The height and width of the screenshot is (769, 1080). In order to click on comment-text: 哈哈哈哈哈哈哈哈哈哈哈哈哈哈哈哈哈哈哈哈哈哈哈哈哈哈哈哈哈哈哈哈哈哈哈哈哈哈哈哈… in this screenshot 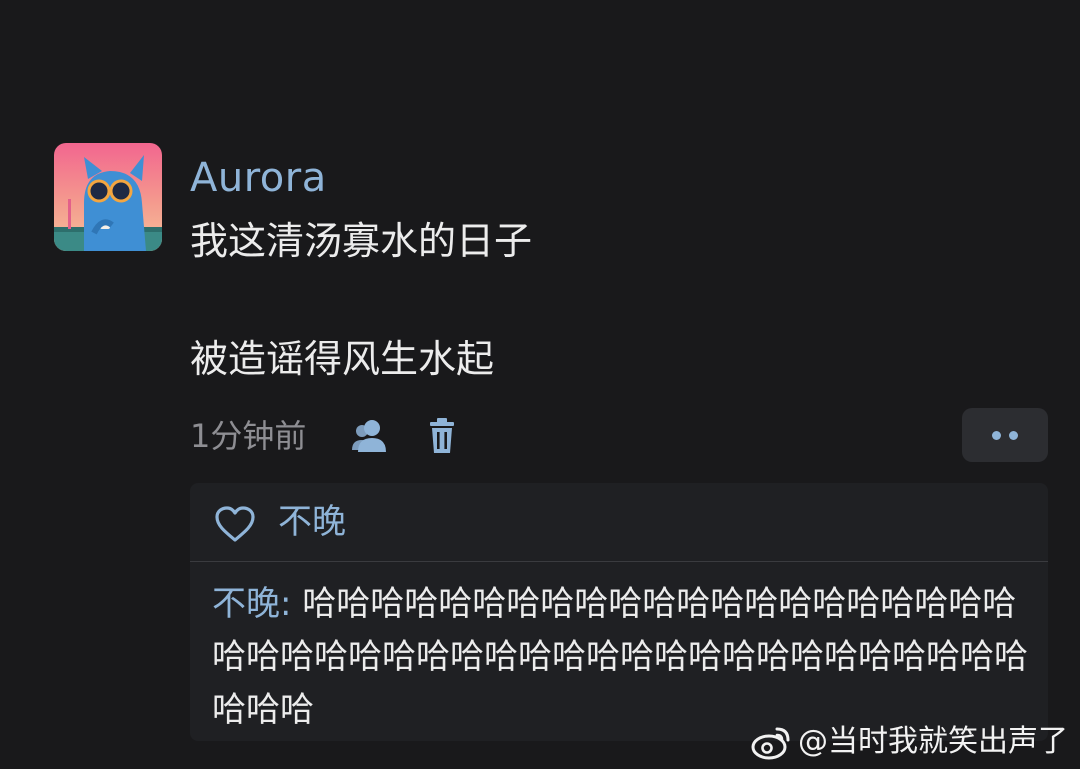, I will do `click(620, 657)`.